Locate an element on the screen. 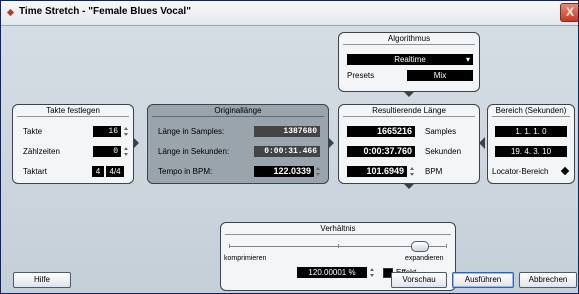 Image resolution: width=579 pixels, height=294 pixels. signature-label: Taktart is located at coordinates (35, 171).